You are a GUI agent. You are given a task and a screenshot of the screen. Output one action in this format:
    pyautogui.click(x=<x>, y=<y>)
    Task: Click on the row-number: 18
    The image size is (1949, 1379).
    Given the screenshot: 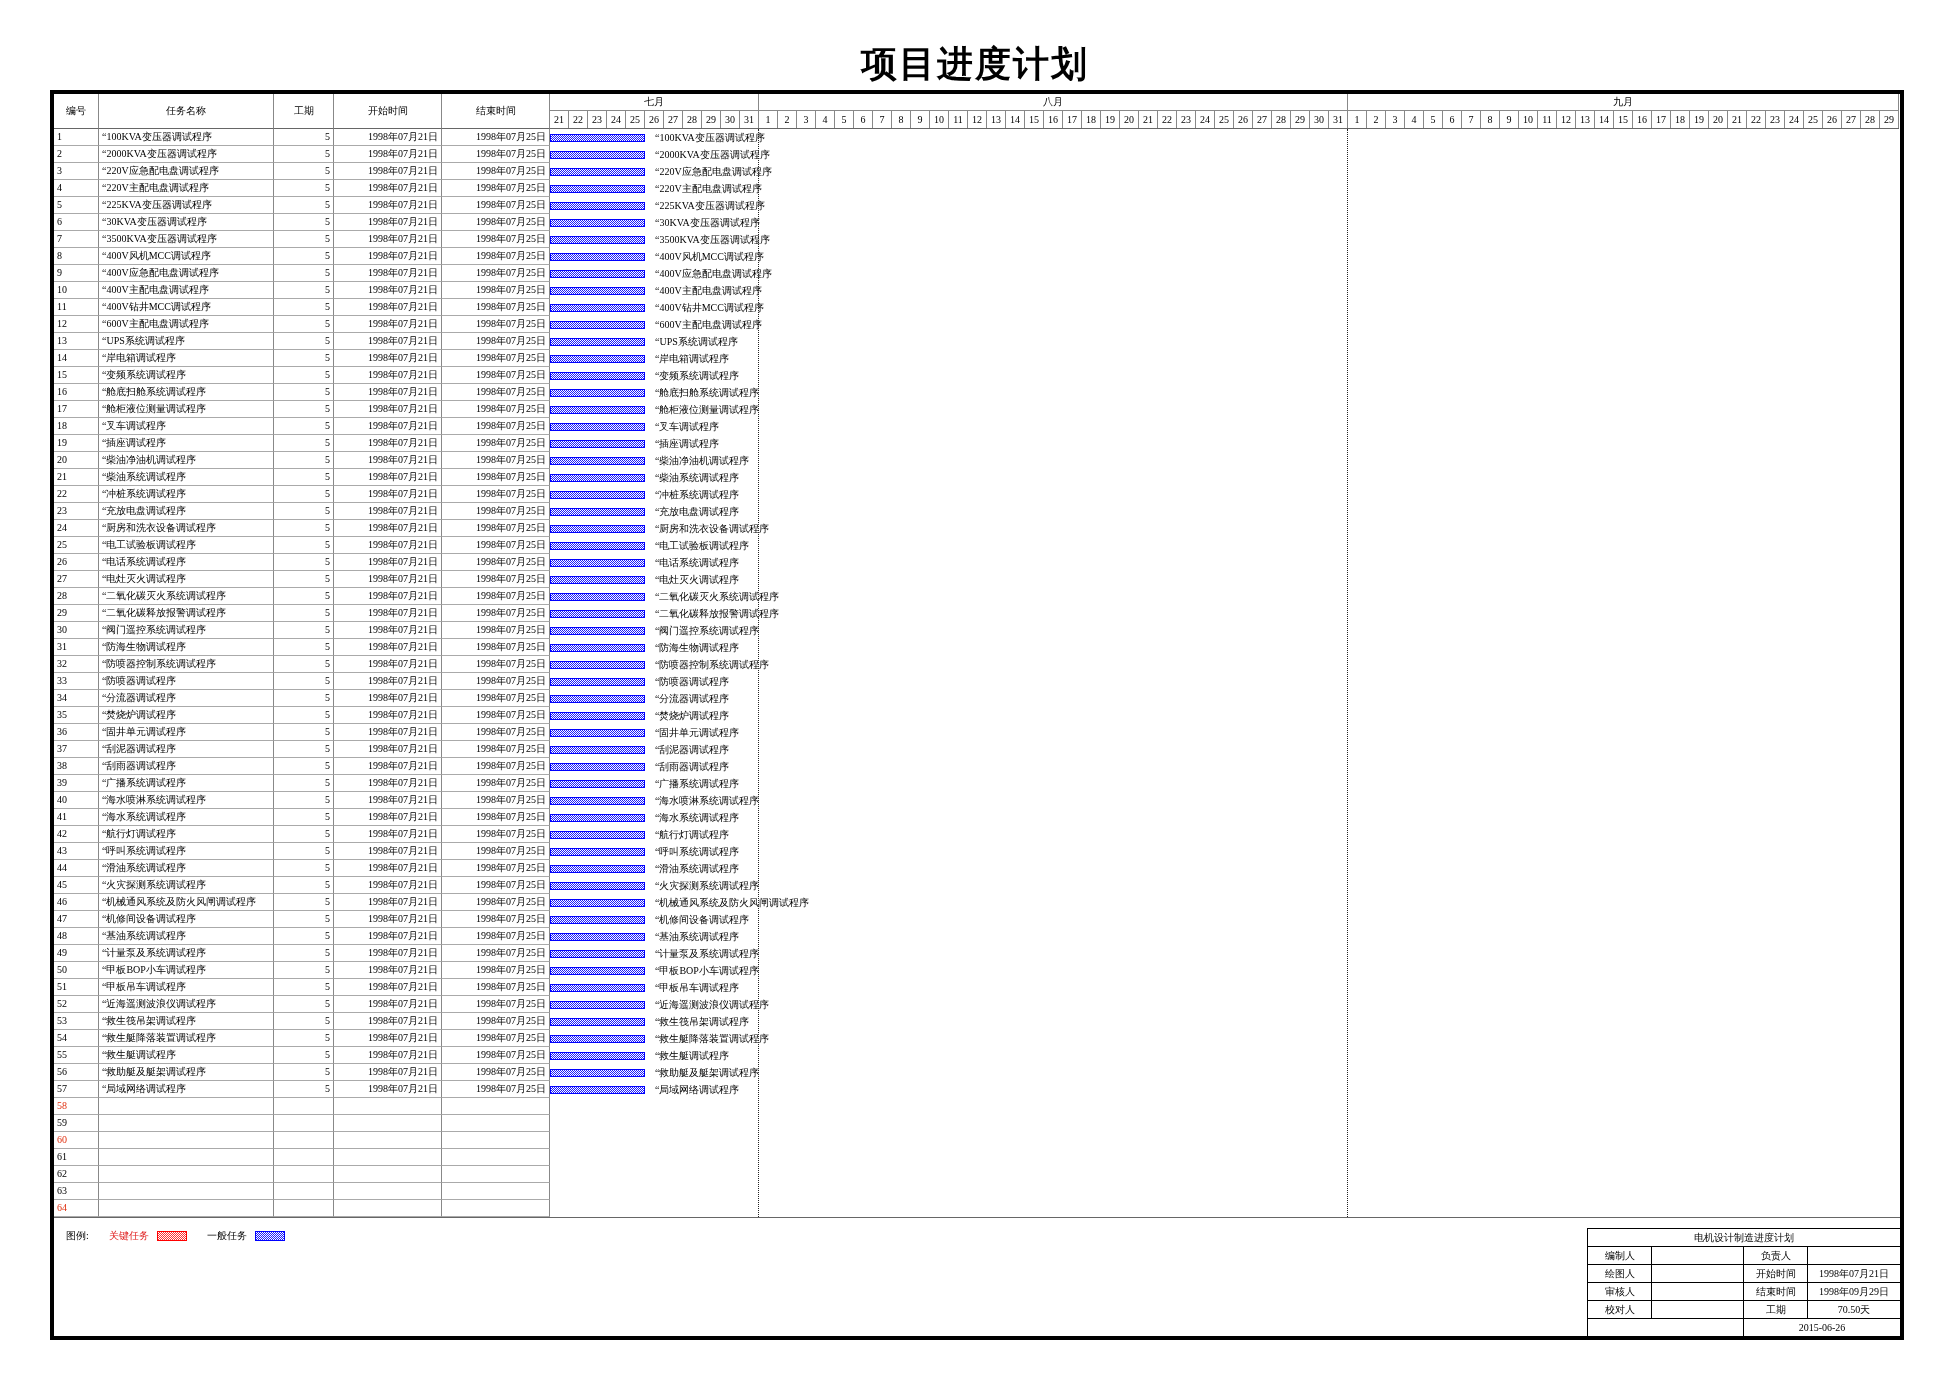 What is the action you would take?
    pyautogui.click(x=76, y=426)
    